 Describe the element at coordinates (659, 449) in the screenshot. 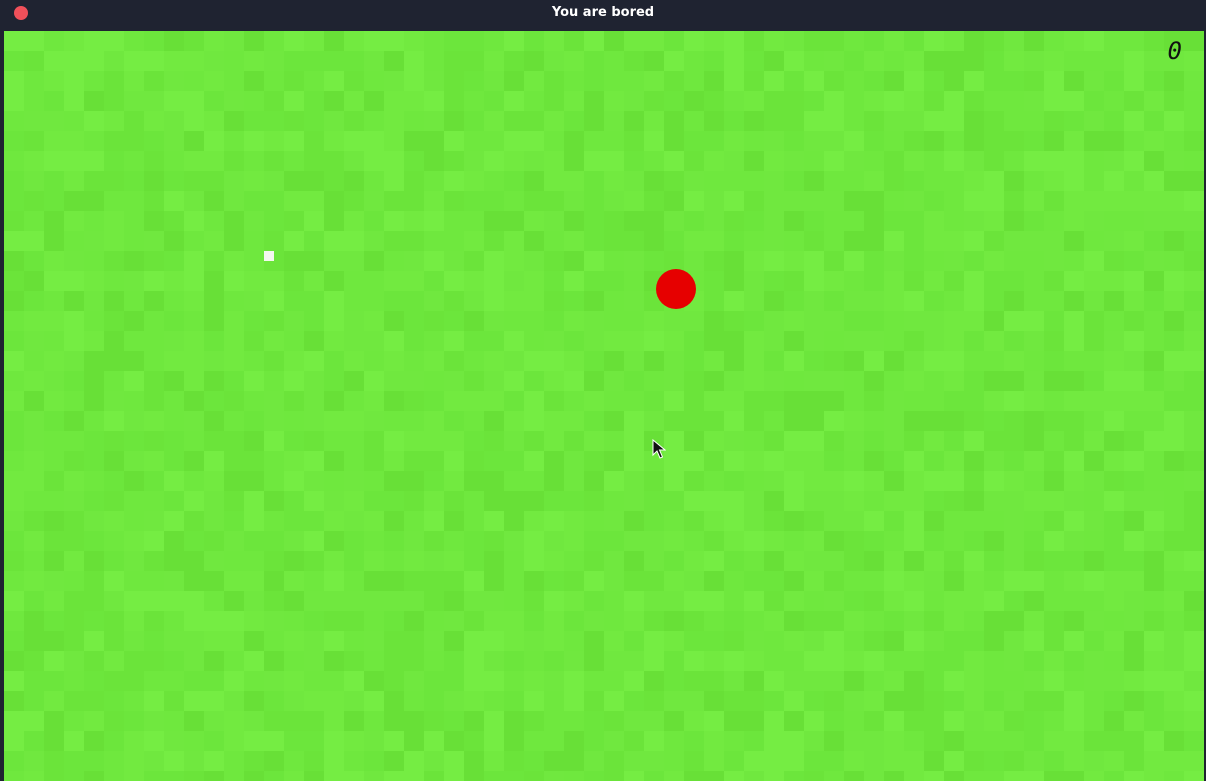

I see `mouse-cursor-icon` at that location.